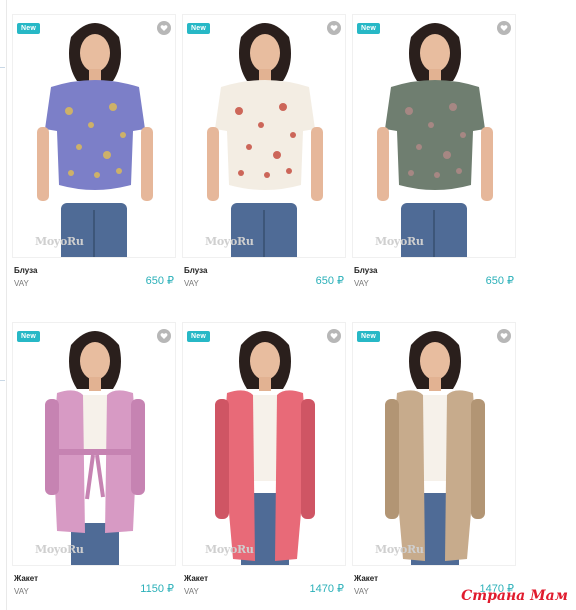  Describe the element at coordinates (3, 305) in the screenshot. I see `page-left-edge` at that location.